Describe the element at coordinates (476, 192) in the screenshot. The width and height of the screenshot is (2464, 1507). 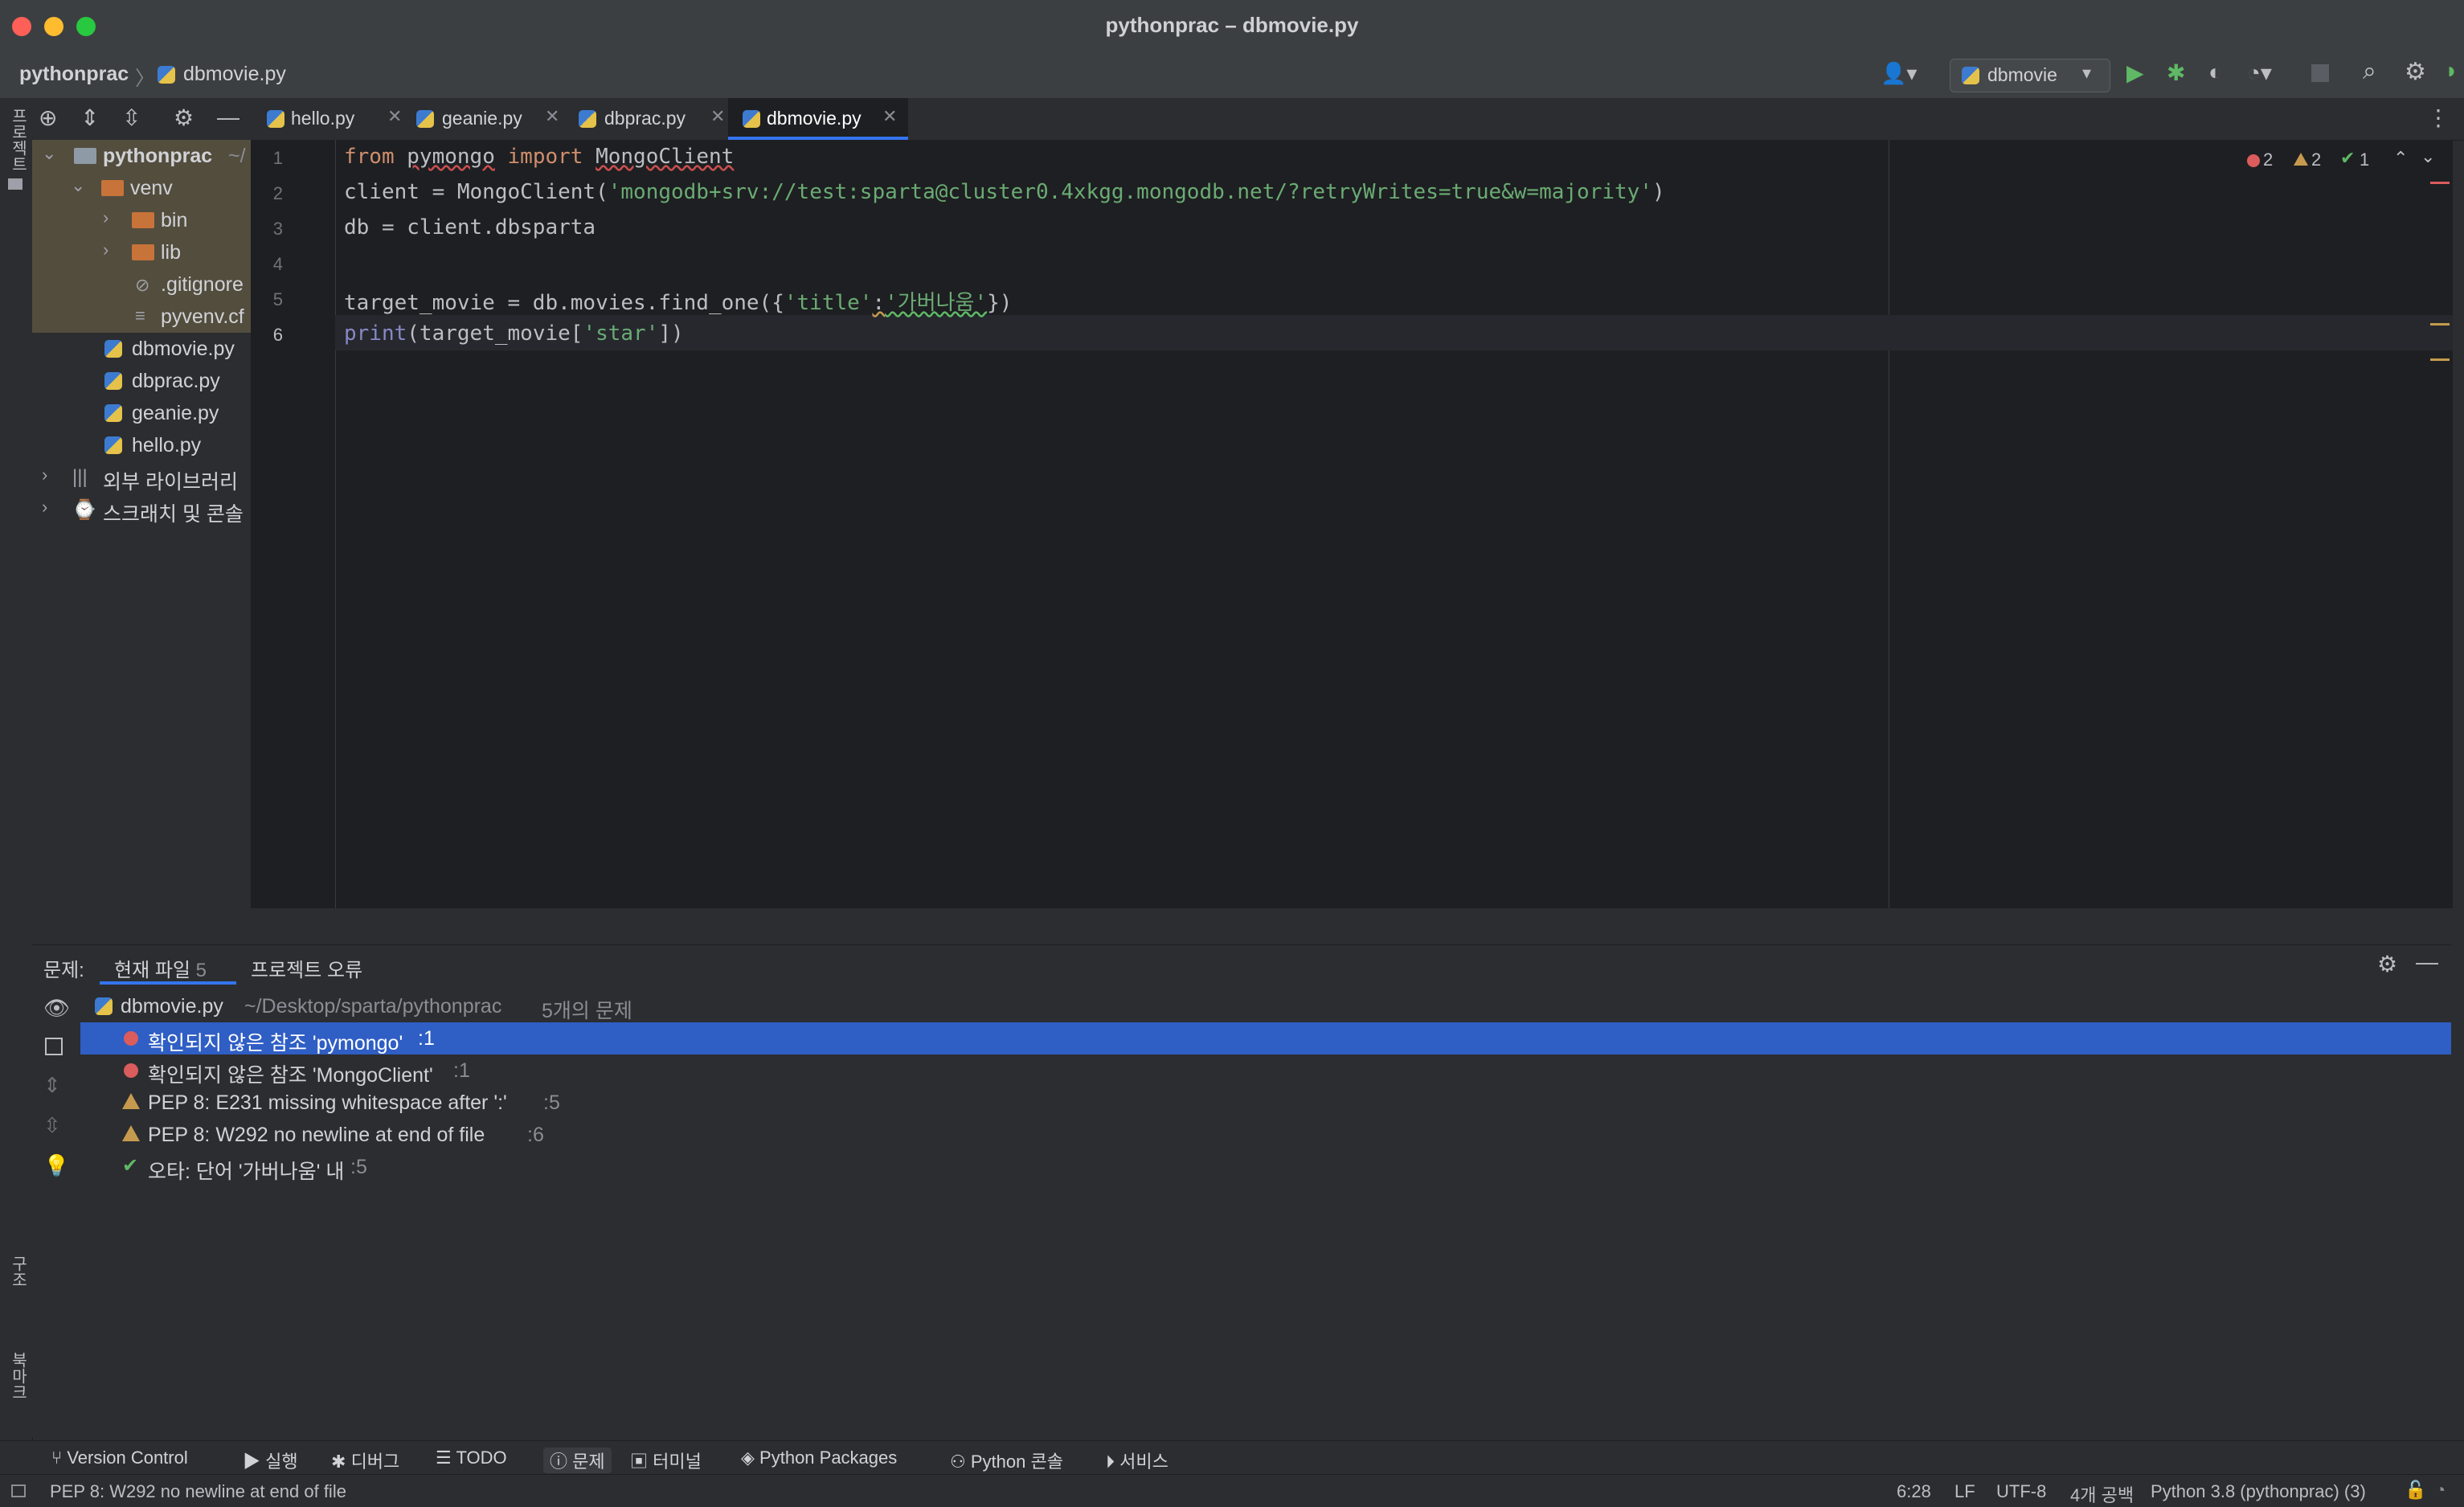
I see `code-text: client = MongoClient(` at that location.